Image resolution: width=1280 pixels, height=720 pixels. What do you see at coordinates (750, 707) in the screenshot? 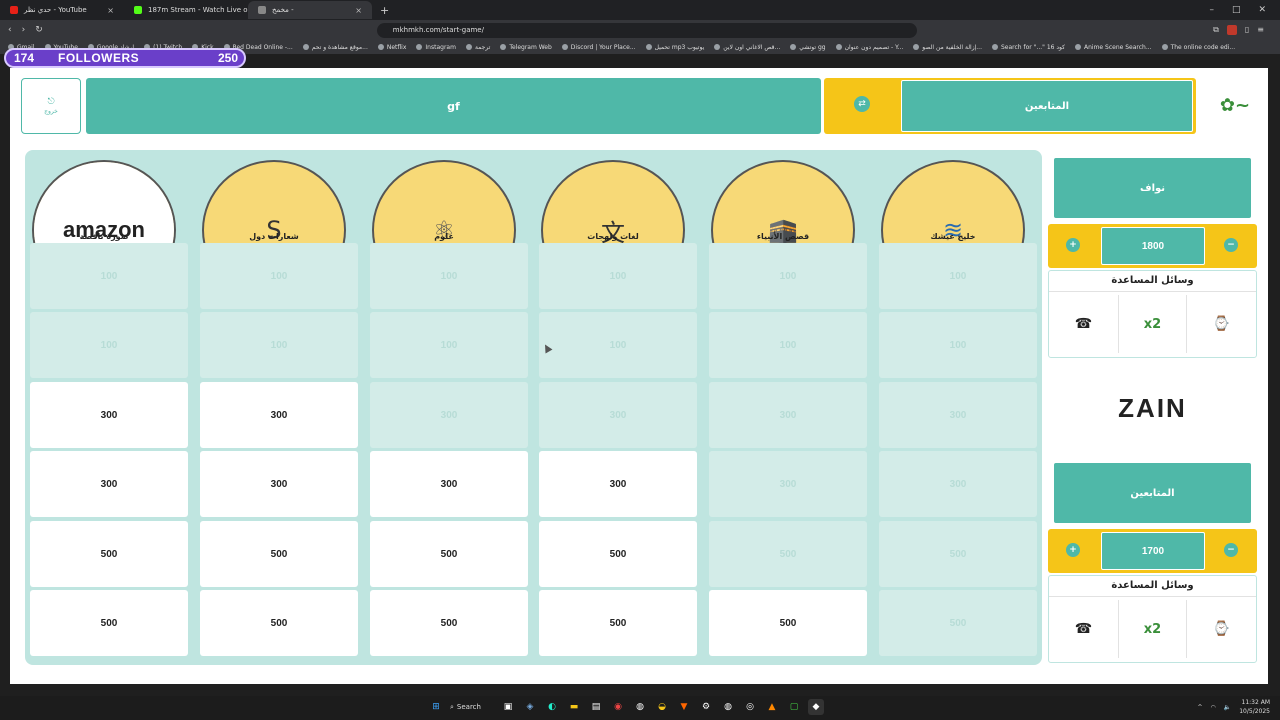
I see `obs-icon: ◎` at bounding box center [750, 707].